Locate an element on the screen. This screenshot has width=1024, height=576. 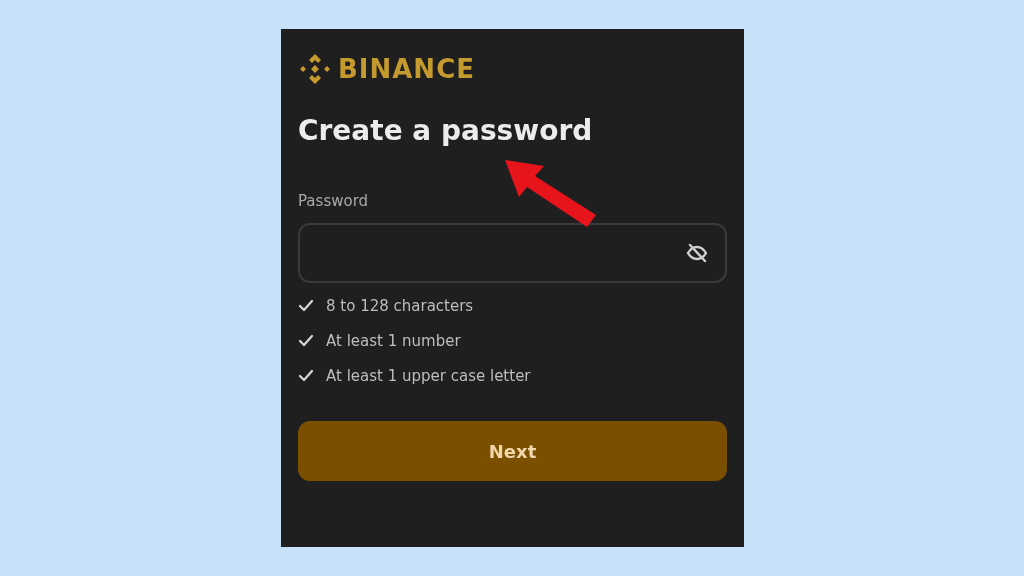
eye-hidden-icon is located at coordinates (697, 253).